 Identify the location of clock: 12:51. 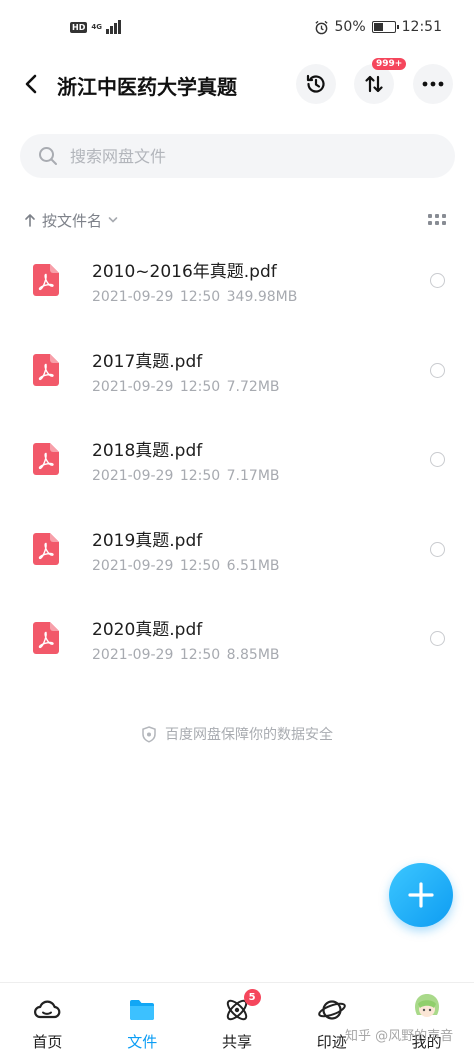
(421, 27).